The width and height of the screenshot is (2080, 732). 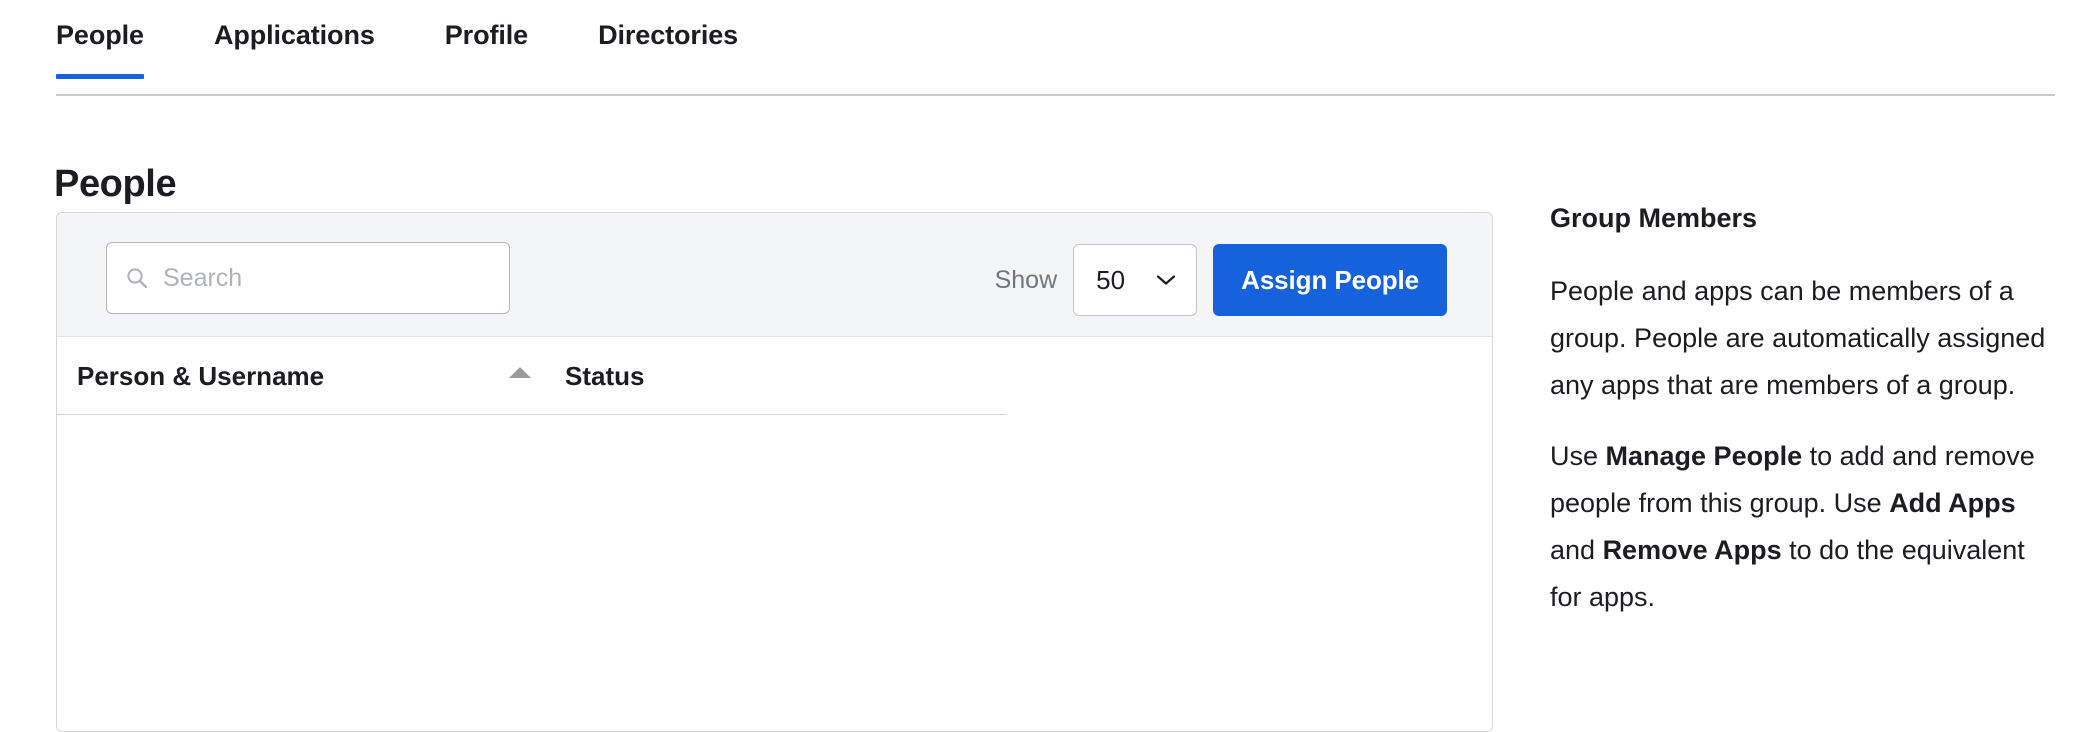 I want to click on search-field, so click(x=308, y=278).